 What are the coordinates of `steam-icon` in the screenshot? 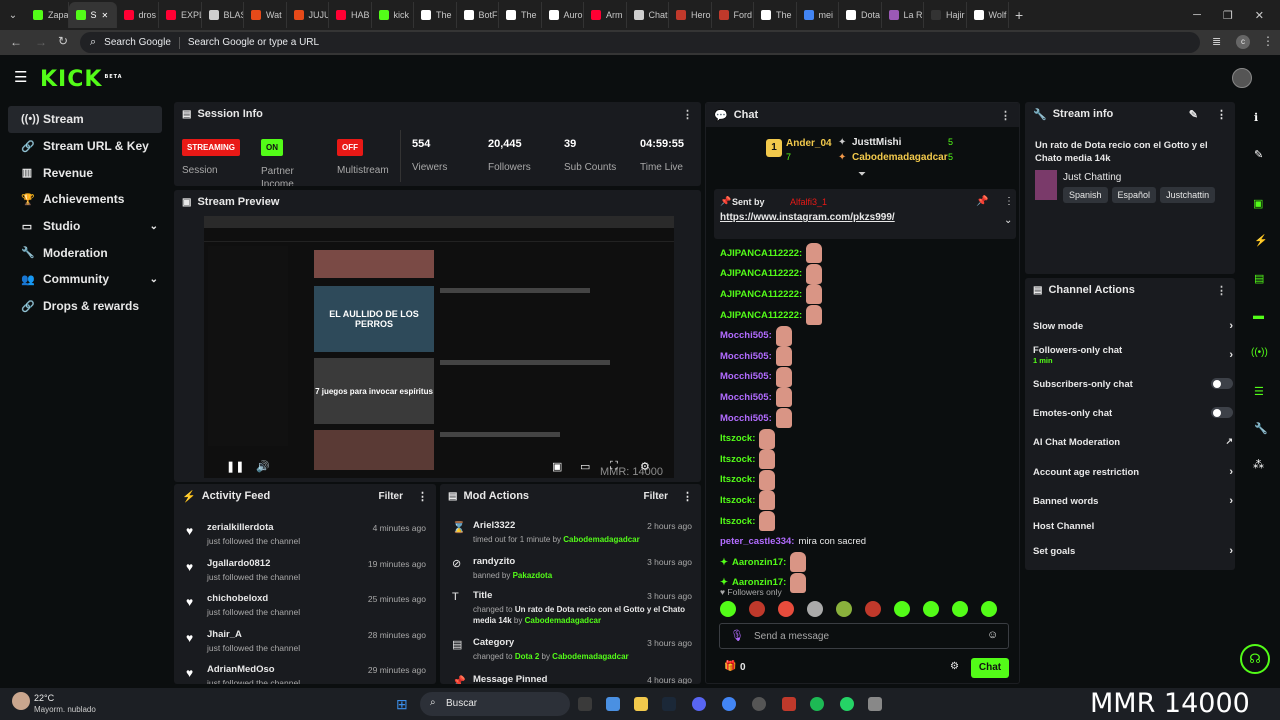 It's located at (669, 704).